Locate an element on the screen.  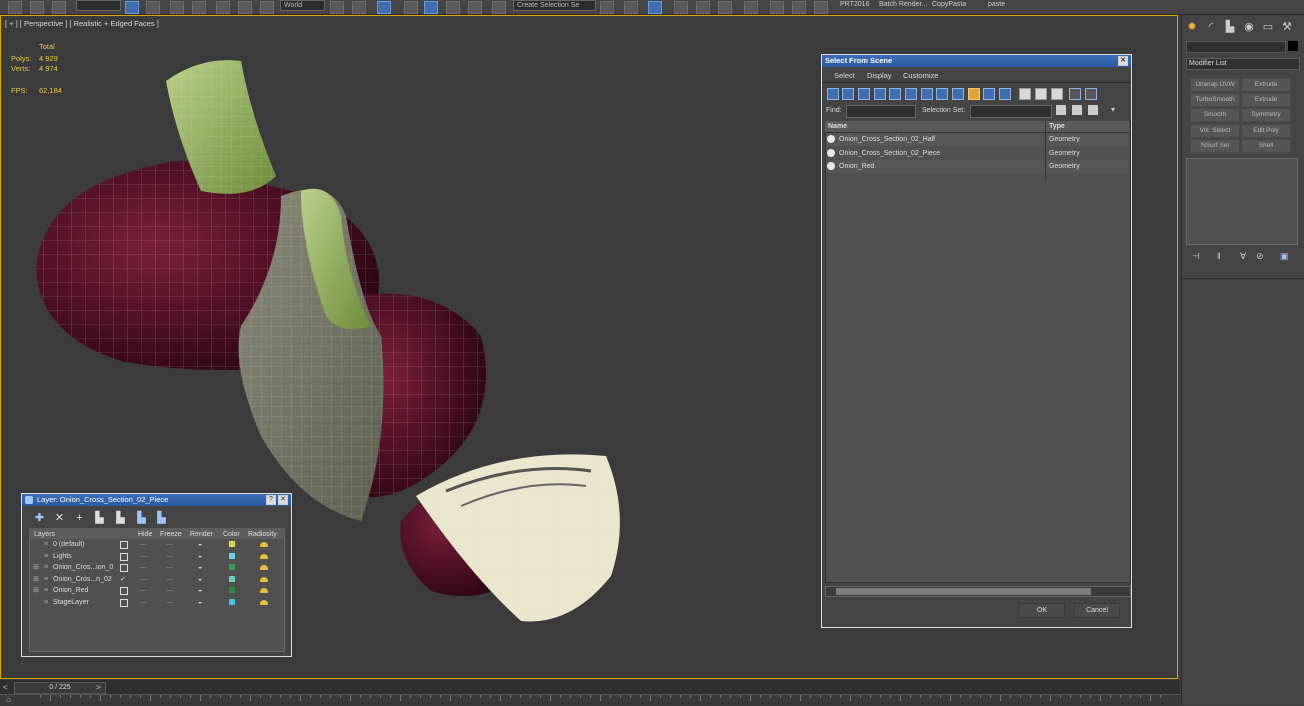
object-name-field is located at coordinates (1236, 47).